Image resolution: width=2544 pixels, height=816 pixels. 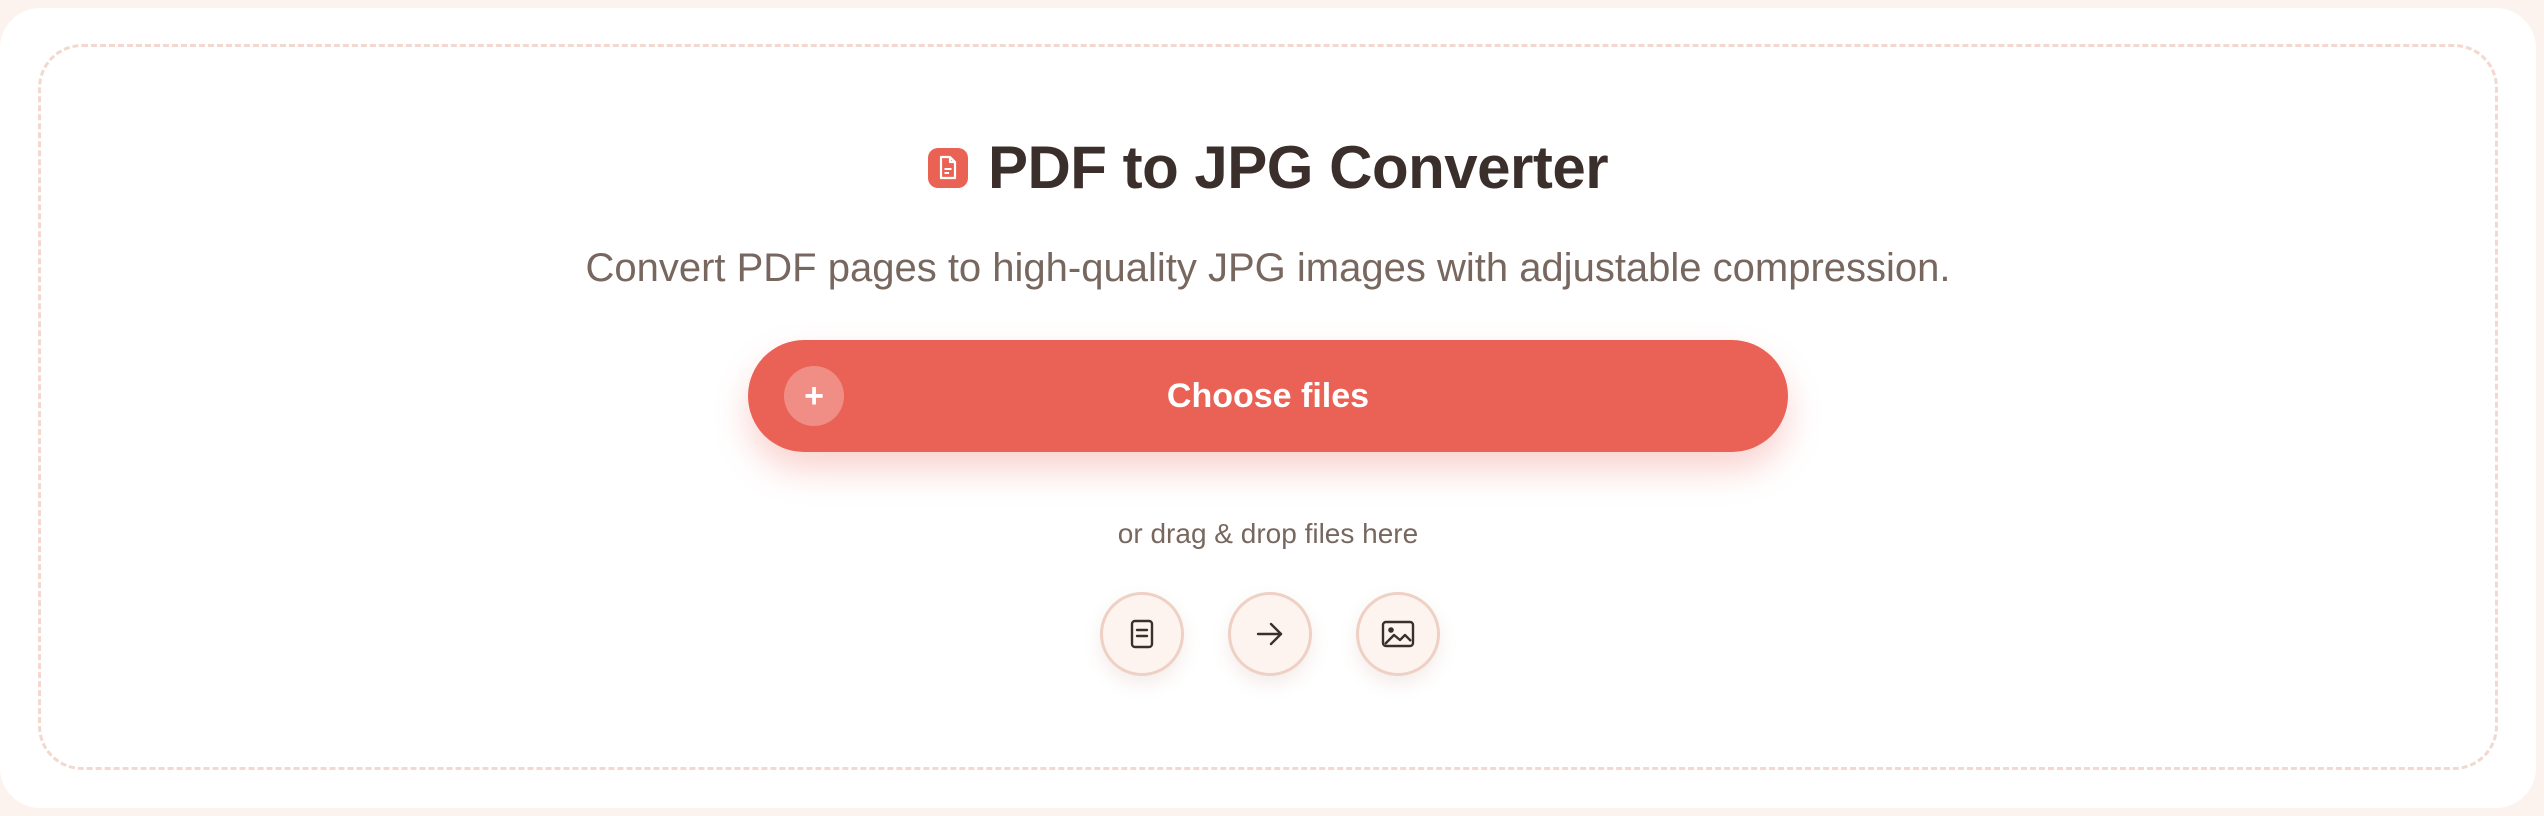 I want to click on title-row: PDF to JPG Converter, so click(x=1268, y=168).